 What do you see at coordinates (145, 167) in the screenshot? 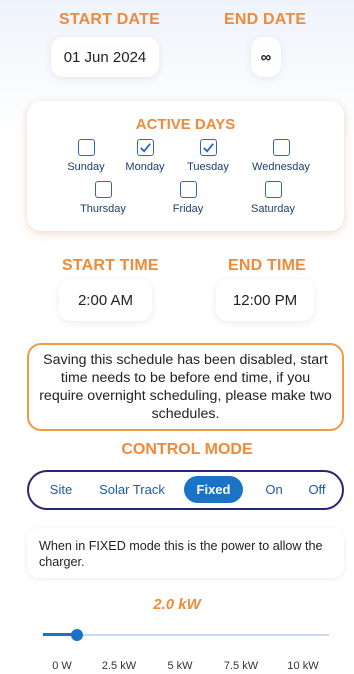
I see `day-label: Monday` at bounding box center [145, 167].